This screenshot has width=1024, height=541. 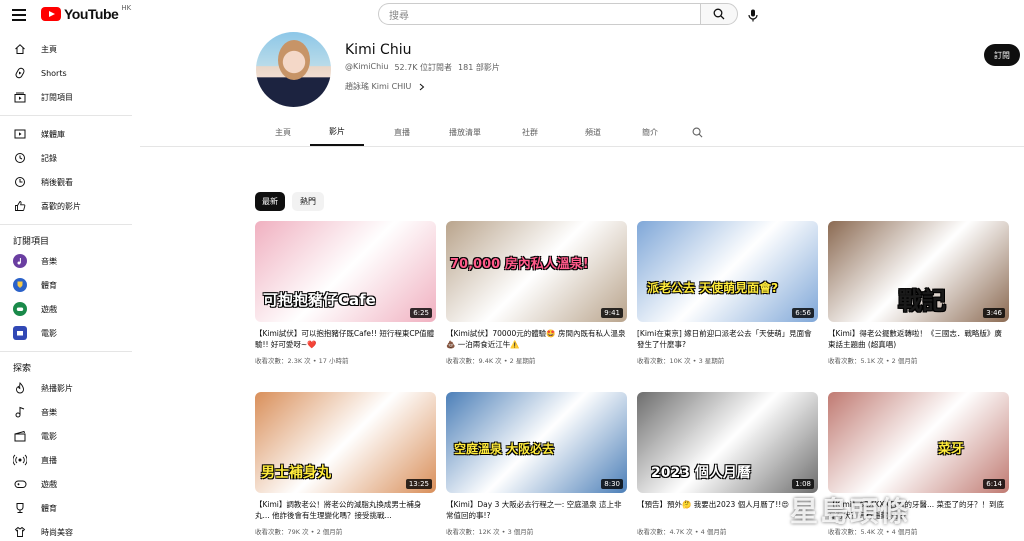 What do you see at coordinates (536, 442) in the screenshot?
I see `video-thumbnail: 空庭溫泉 大阪必去 8:30` at bounding box center [536, 442].